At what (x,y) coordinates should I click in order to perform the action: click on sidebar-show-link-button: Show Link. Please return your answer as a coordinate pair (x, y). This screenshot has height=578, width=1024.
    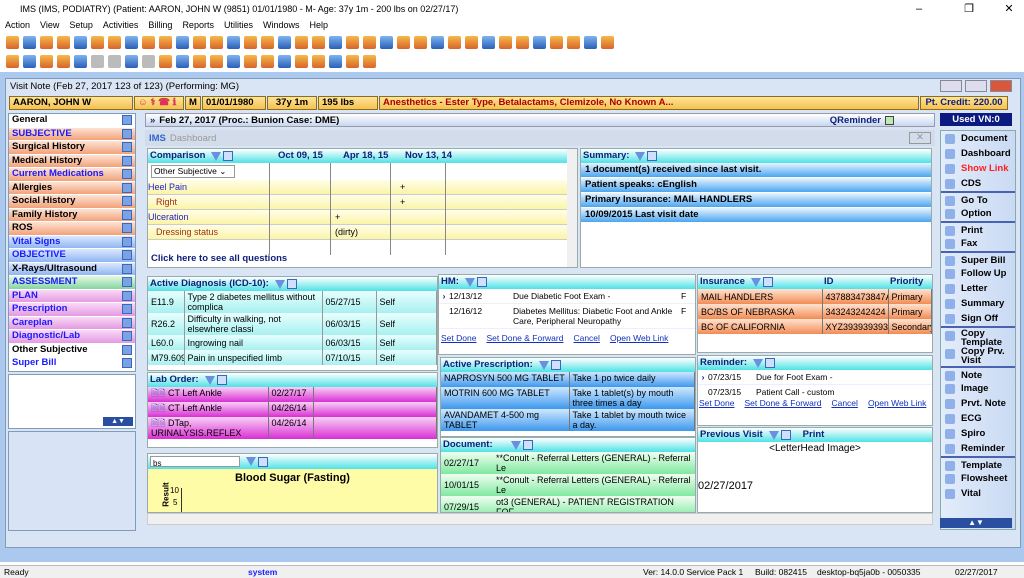
    Looking at the image, I should click on (978, 168).